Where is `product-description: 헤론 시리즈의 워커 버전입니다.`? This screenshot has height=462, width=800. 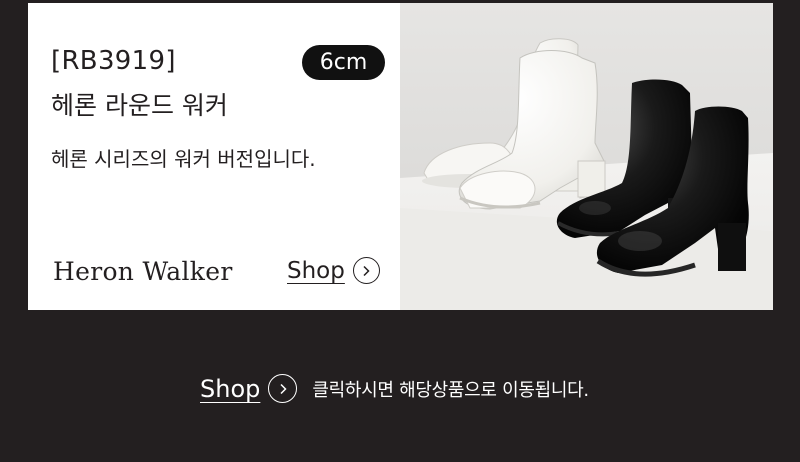 product-description: 헤론 시리즈의 워커 버전입니다. is located at coordinates (183, 159).